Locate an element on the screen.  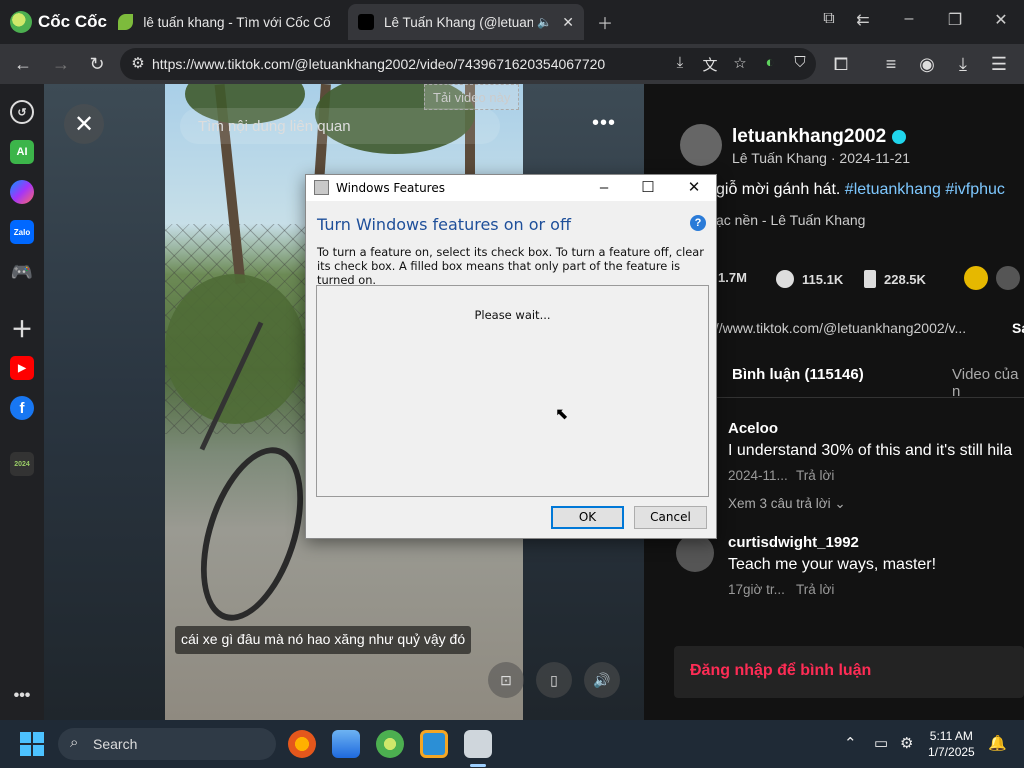
dark-mode-icon: ◐ is located at coordinates (770, 62).